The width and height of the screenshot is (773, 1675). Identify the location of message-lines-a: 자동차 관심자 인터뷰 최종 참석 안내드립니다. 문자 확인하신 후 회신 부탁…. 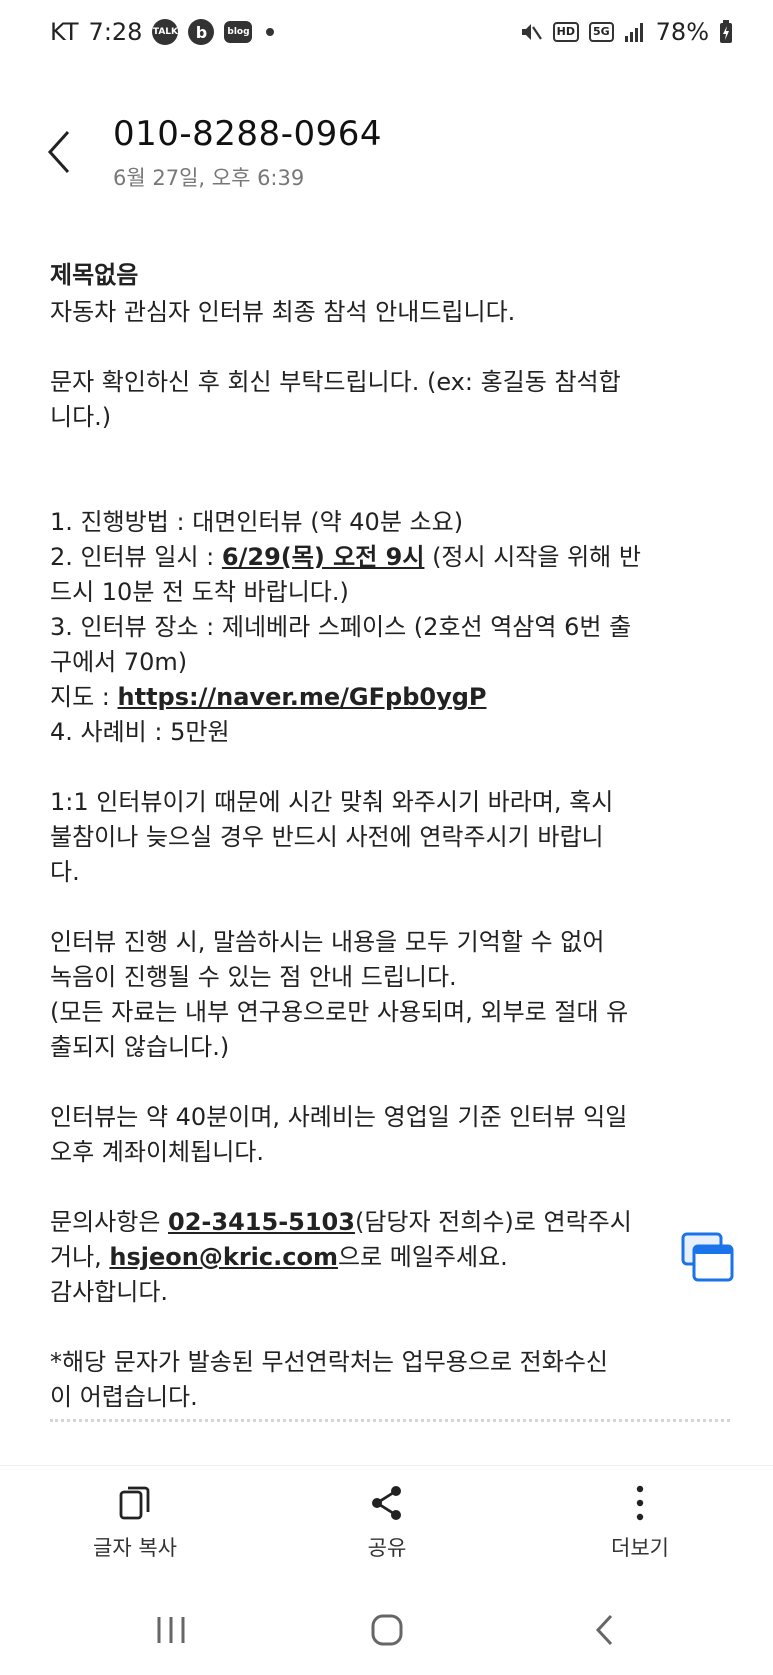
(390, 417).